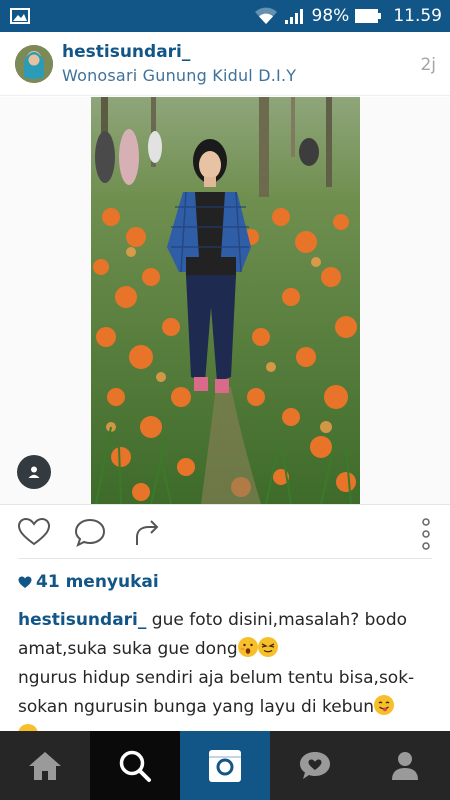 The height and width of the screenshot is (800, 450). I want to click on activity-icon, so click(315, 765).